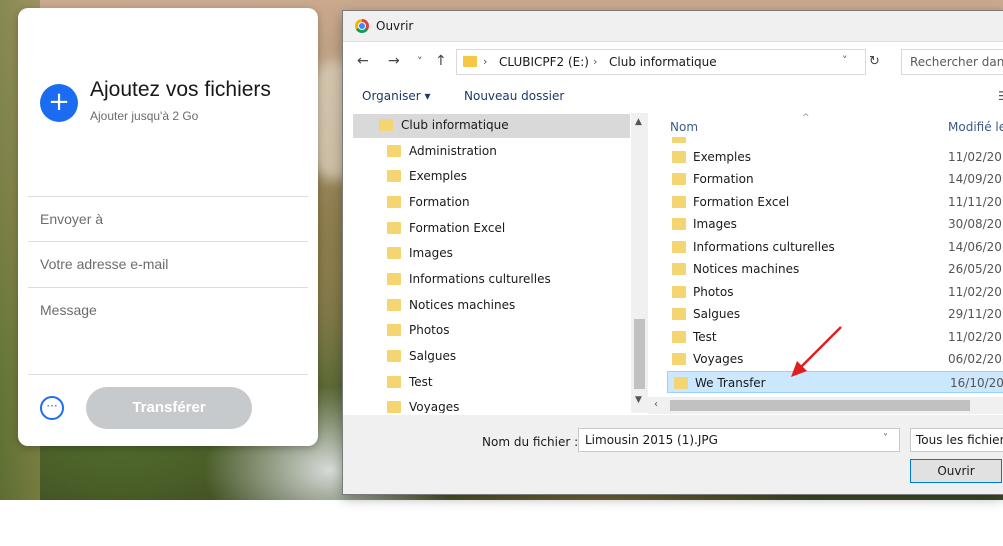  What do you see at coordinates (59, 103) in the screenshot?
I see `add-files-button: +` at bounding box center [59, 103].